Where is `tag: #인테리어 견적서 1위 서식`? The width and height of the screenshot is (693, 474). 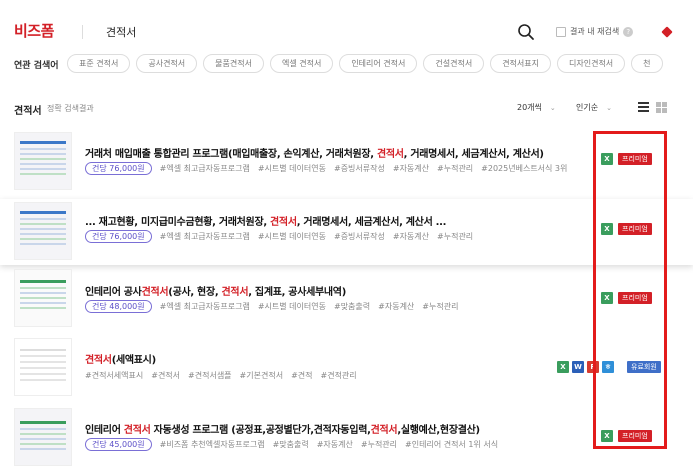 tag: #인테리어 견적서 1위 서식 is located at coordinates (451, 444).